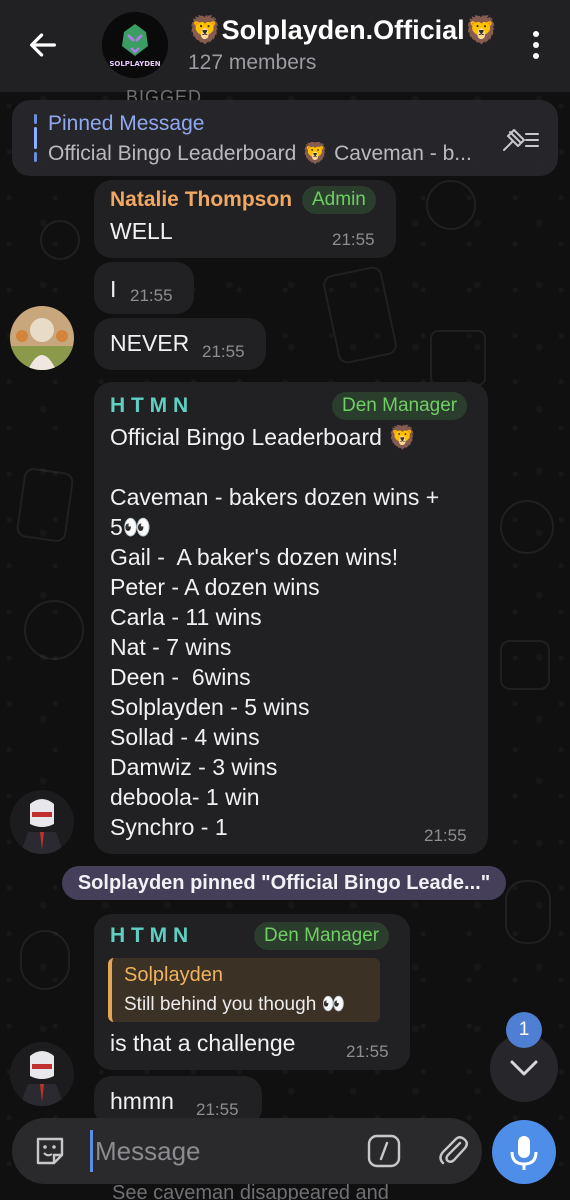 This screenshot has height=1200, width=570. What do you see at coordinates (536, 45) in the screenshot?
I see `more-vertical-icon` at bounding box center [536, 45].